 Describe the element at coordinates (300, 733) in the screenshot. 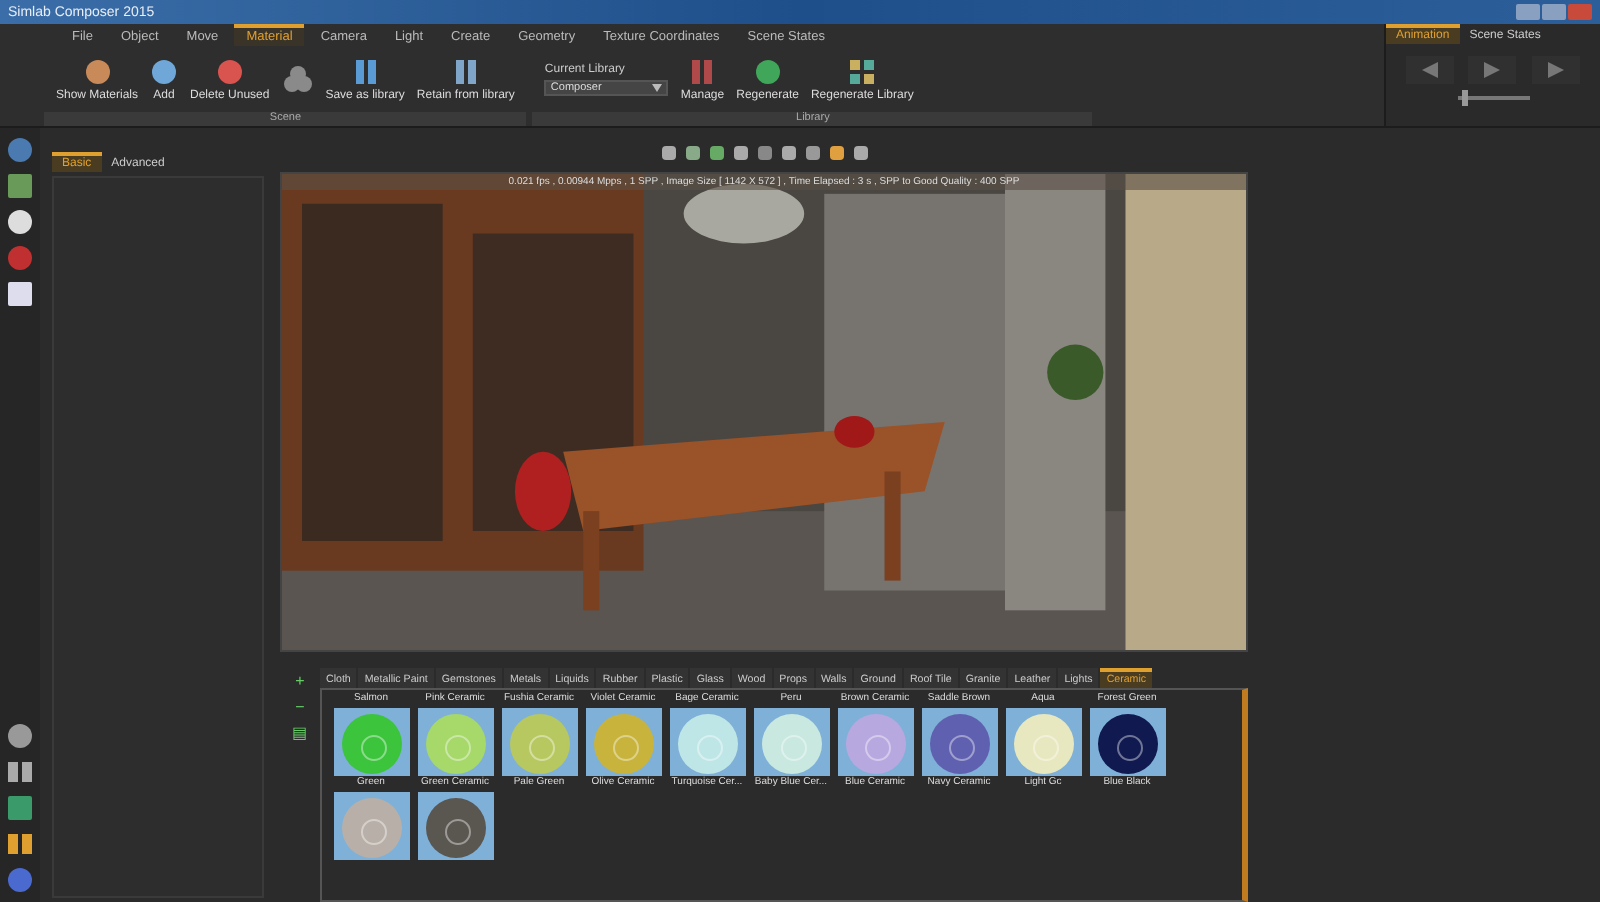

I see `panel-button: ▤` at that location.